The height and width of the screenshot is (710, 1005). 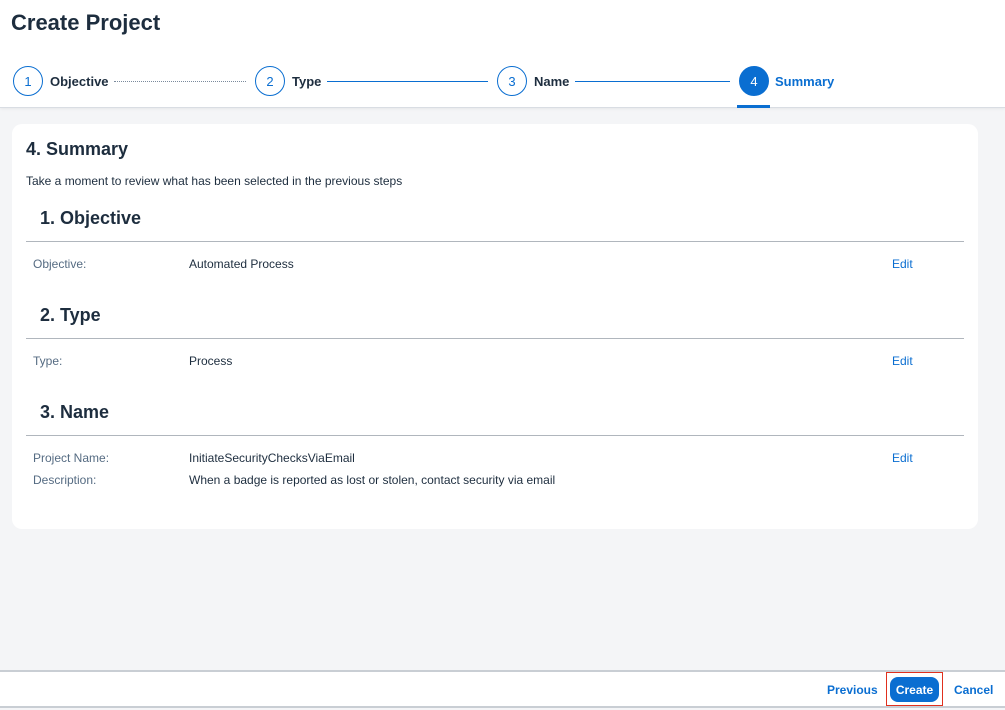 What do you see at coordinates (71, 458) in the screenshot?
I see `project-name-label: Project Name:` at bounding box center [71, 458].